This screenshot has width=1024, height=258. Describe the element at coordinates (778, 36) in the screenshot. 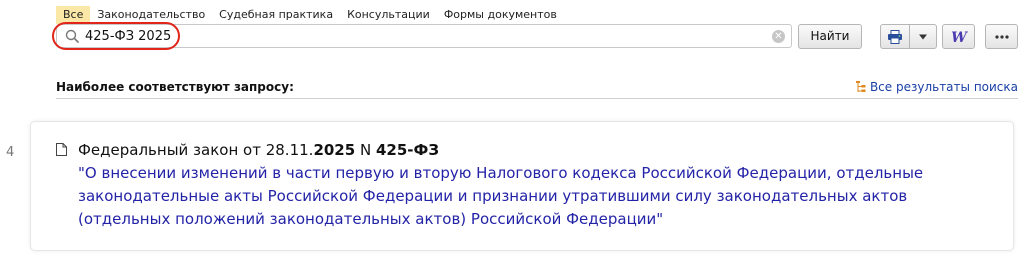

I see `close-icon: ✕` at that location.